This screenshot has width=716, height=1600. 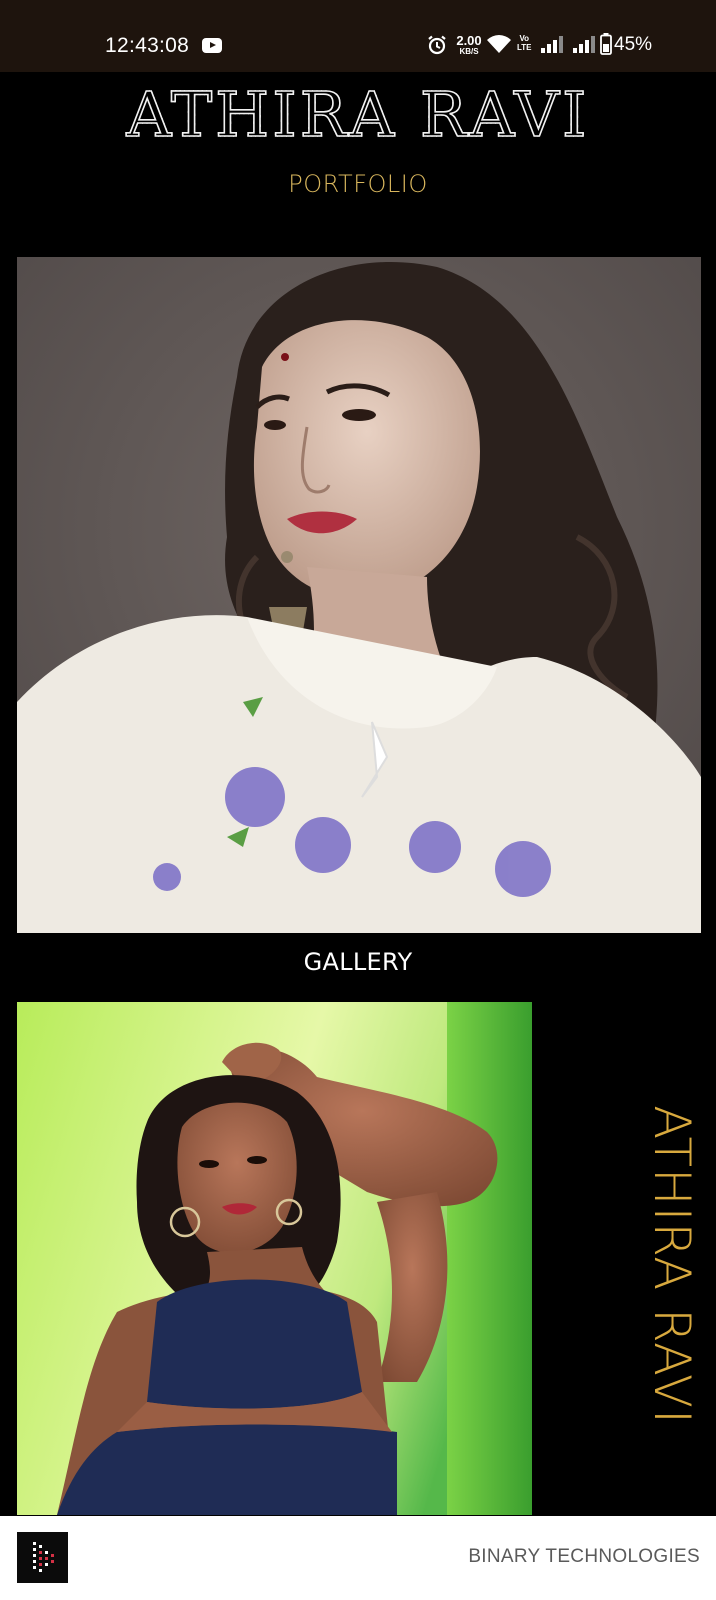 I want to click on battery-icon, so click(x=606, y=44).